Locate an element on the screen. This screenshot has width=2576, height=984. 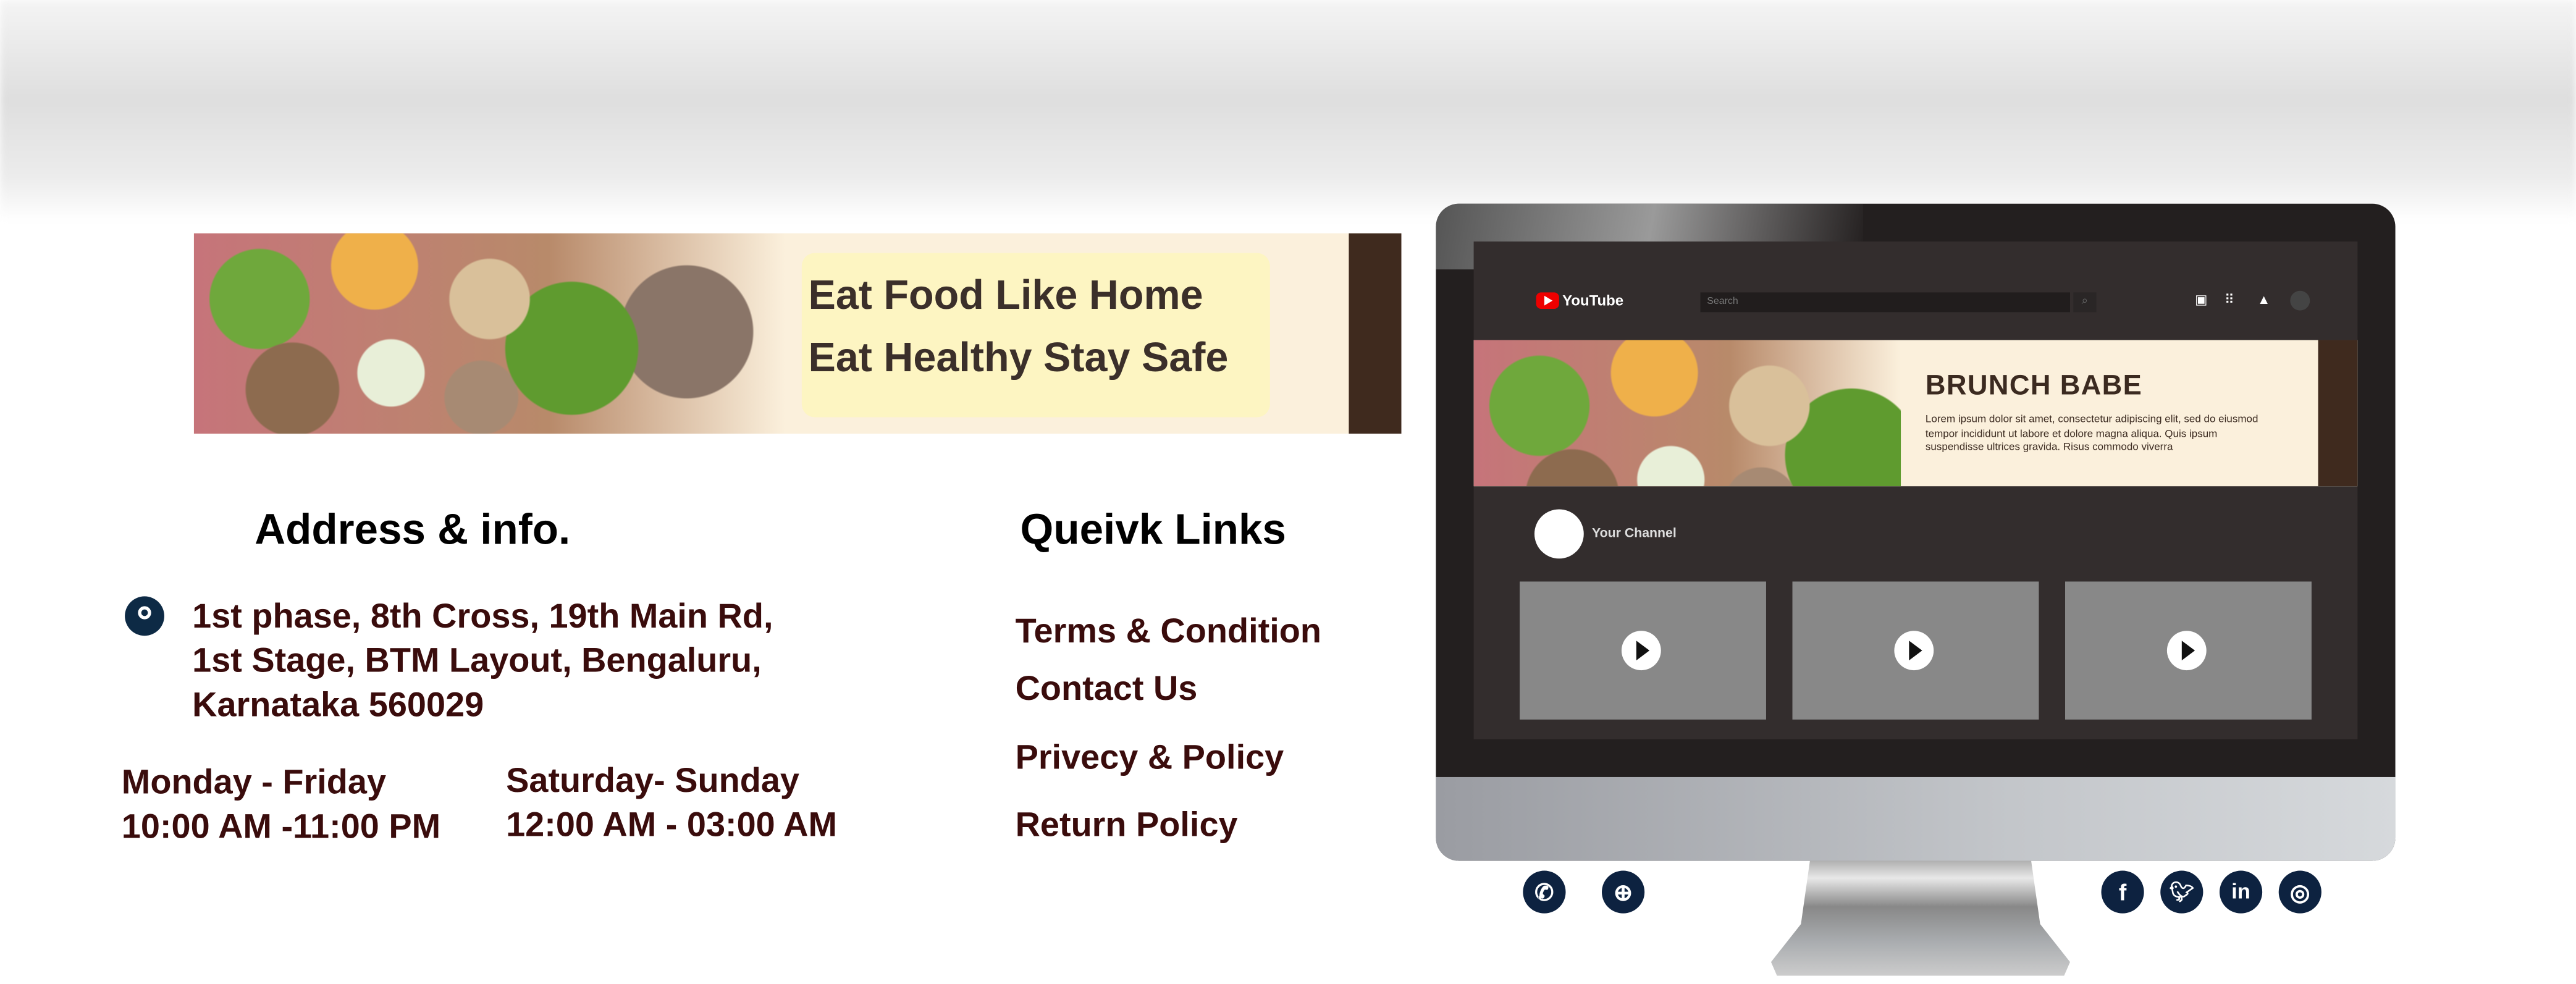
location-pin-icon is located at coordinates (144, 616).